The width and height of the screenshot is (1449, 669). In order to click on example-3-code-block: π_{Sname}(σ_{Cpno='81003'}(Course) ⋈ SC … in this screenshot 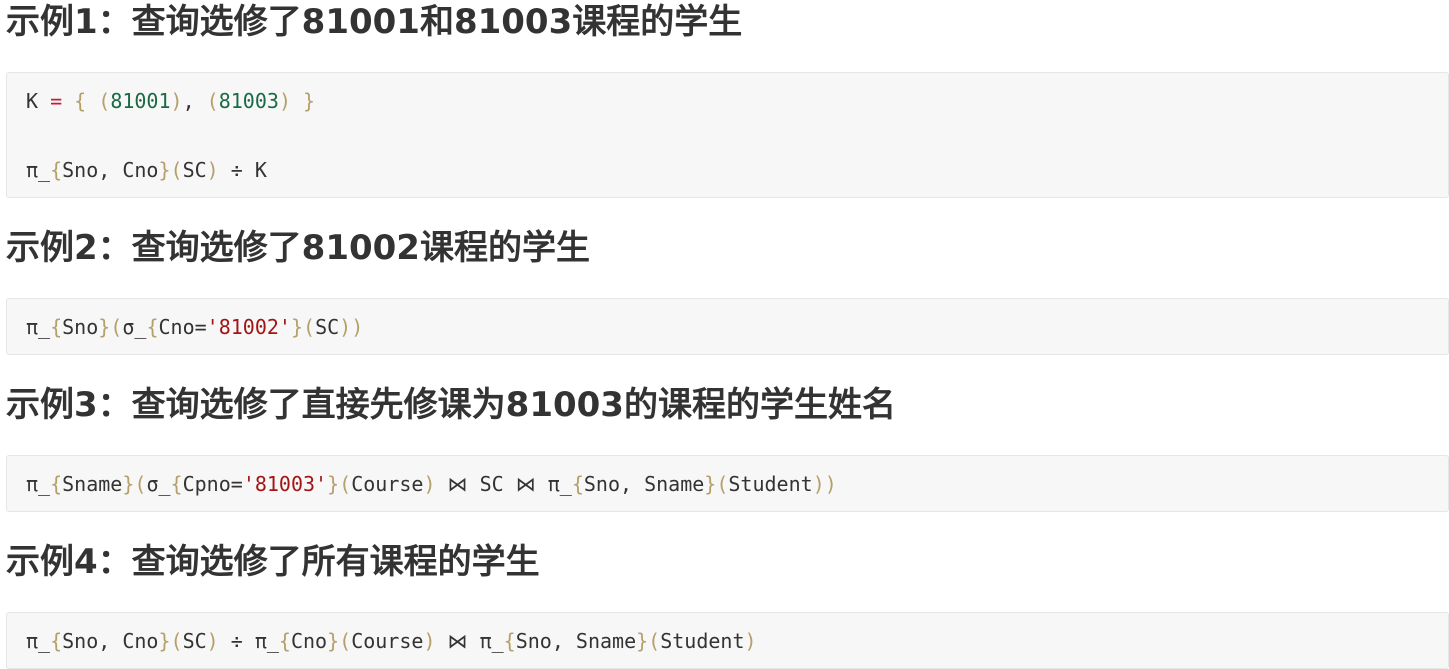, I will do `click(727, 483)`.